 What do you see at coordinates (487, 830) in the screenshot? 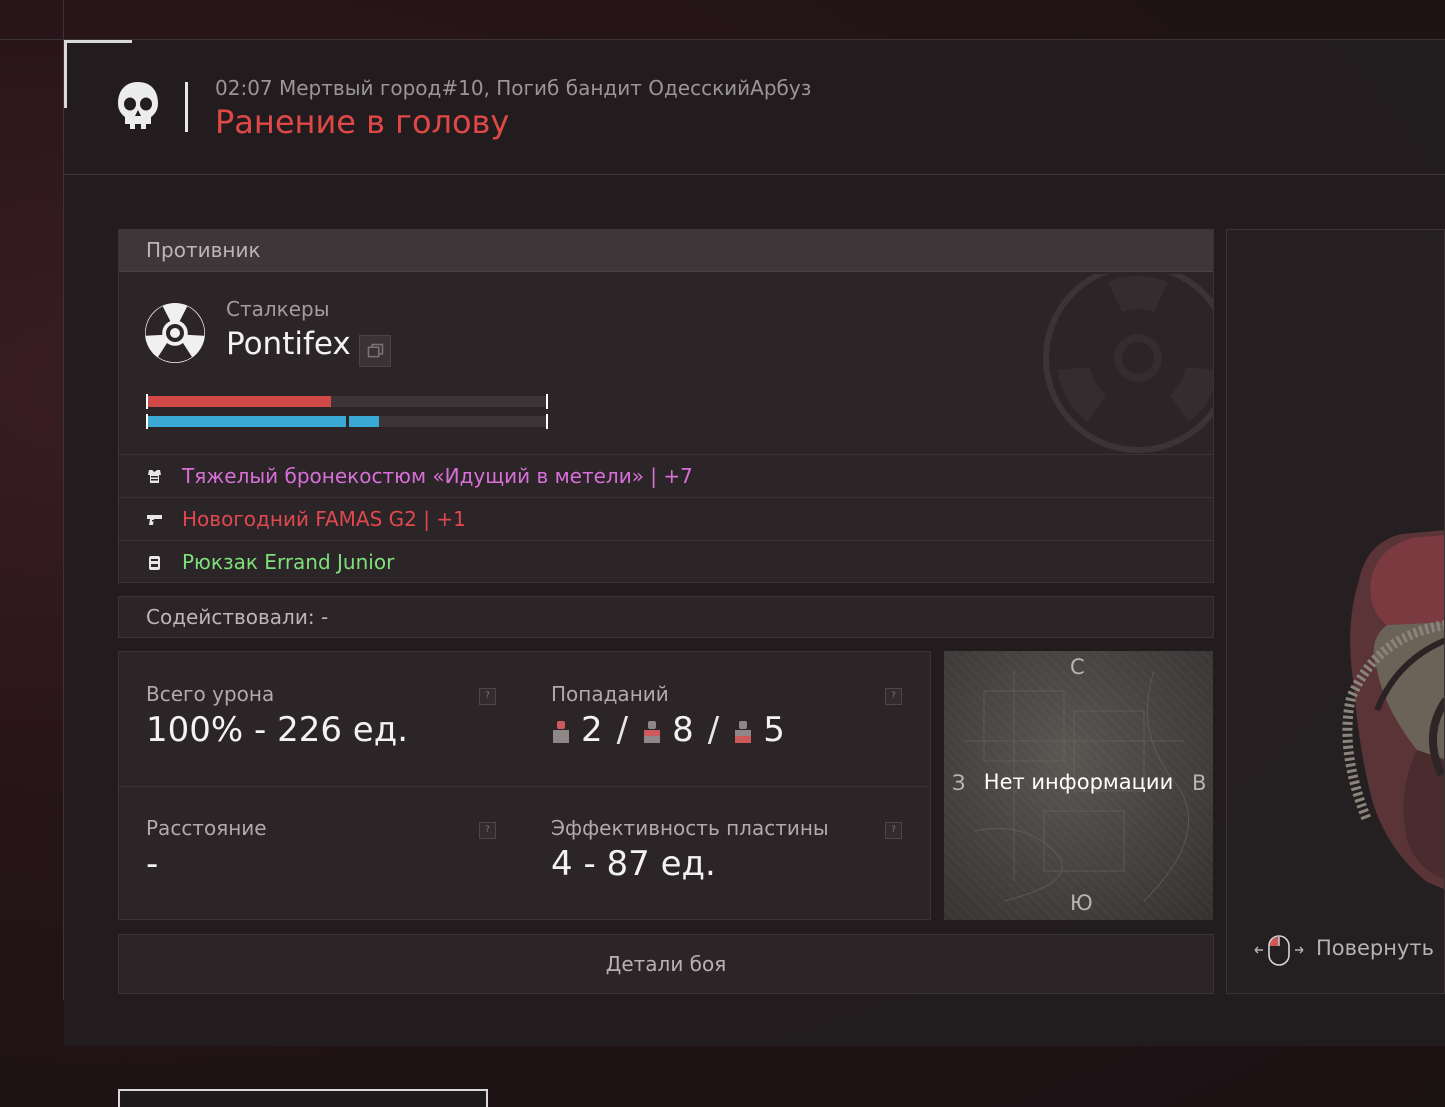
I see `distance-help-button: ?` at bounding box center [487, 830].